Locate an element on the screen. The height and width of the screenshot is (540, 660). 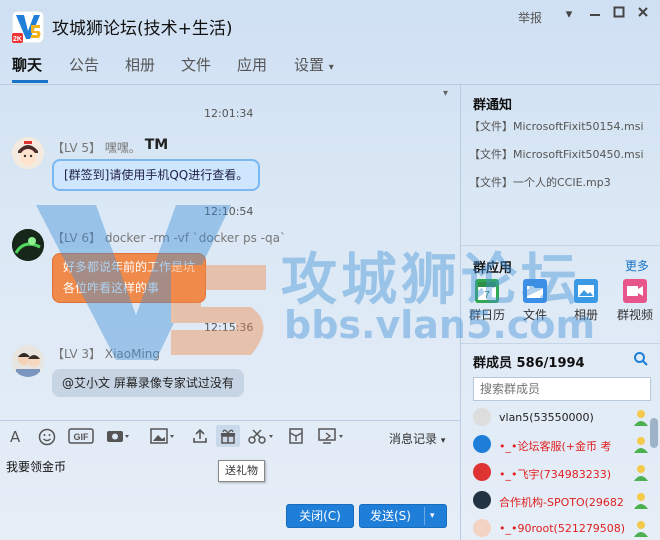
tab-settings: 设置 ▾ is located at coordinates (314, 64).